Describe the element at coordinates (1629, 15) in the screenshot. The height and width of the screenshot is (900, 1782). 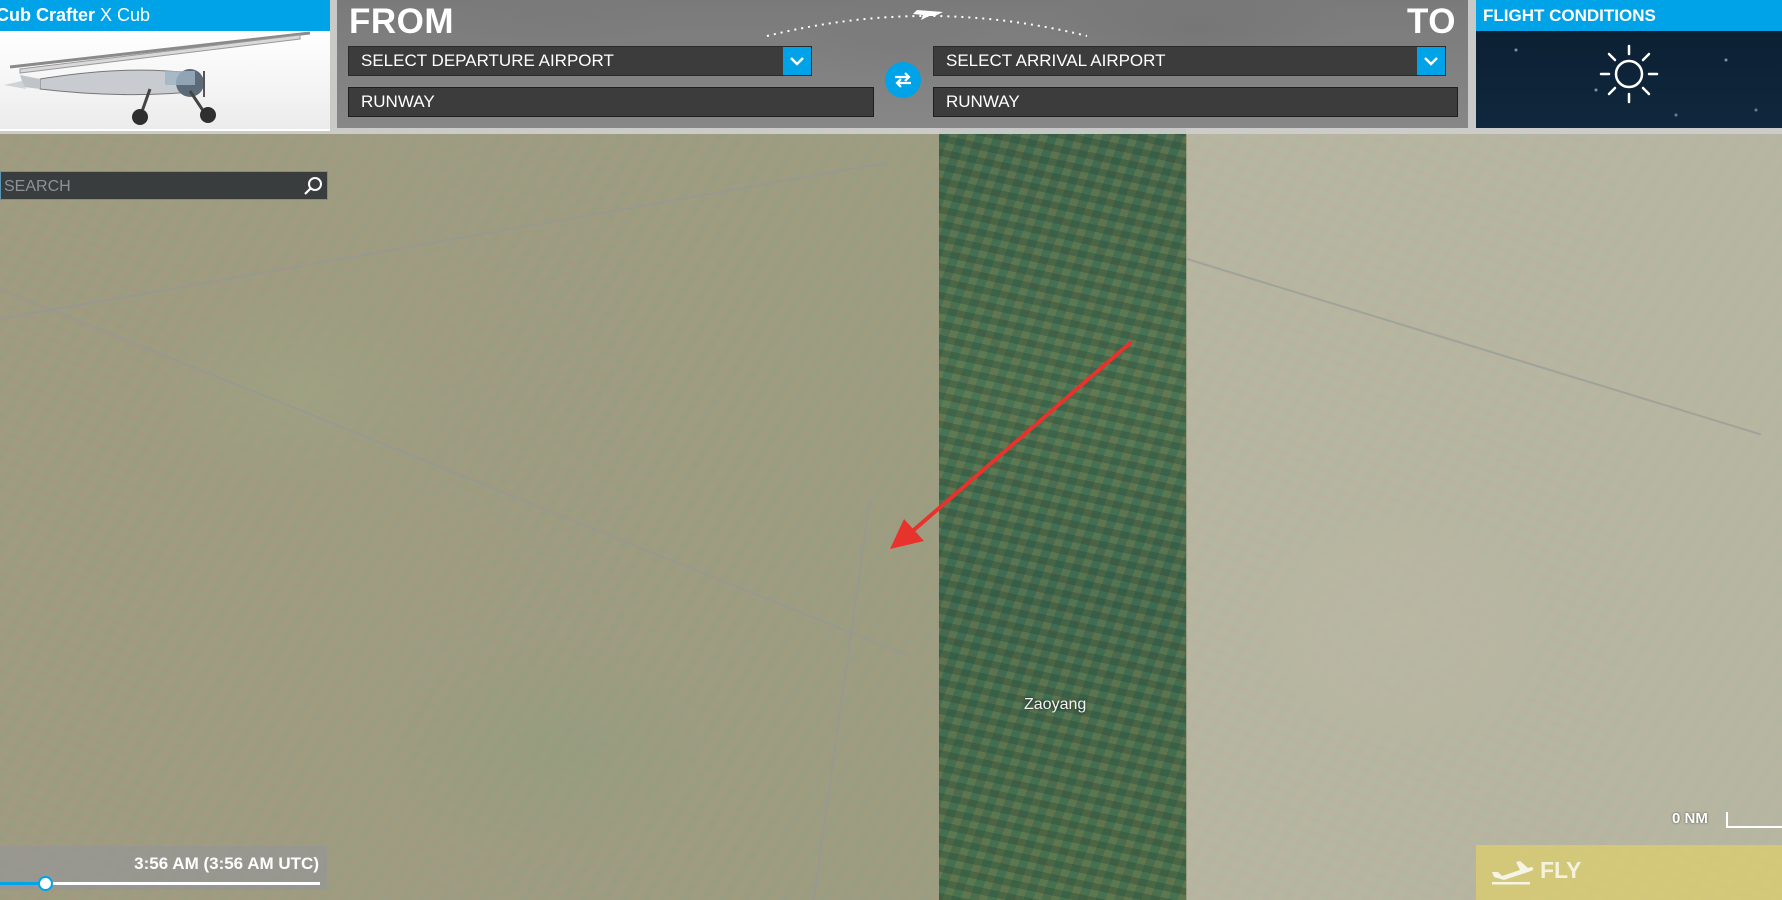
I see `flight-conditions-title: FLIGHT CONDITIONS` at that location.